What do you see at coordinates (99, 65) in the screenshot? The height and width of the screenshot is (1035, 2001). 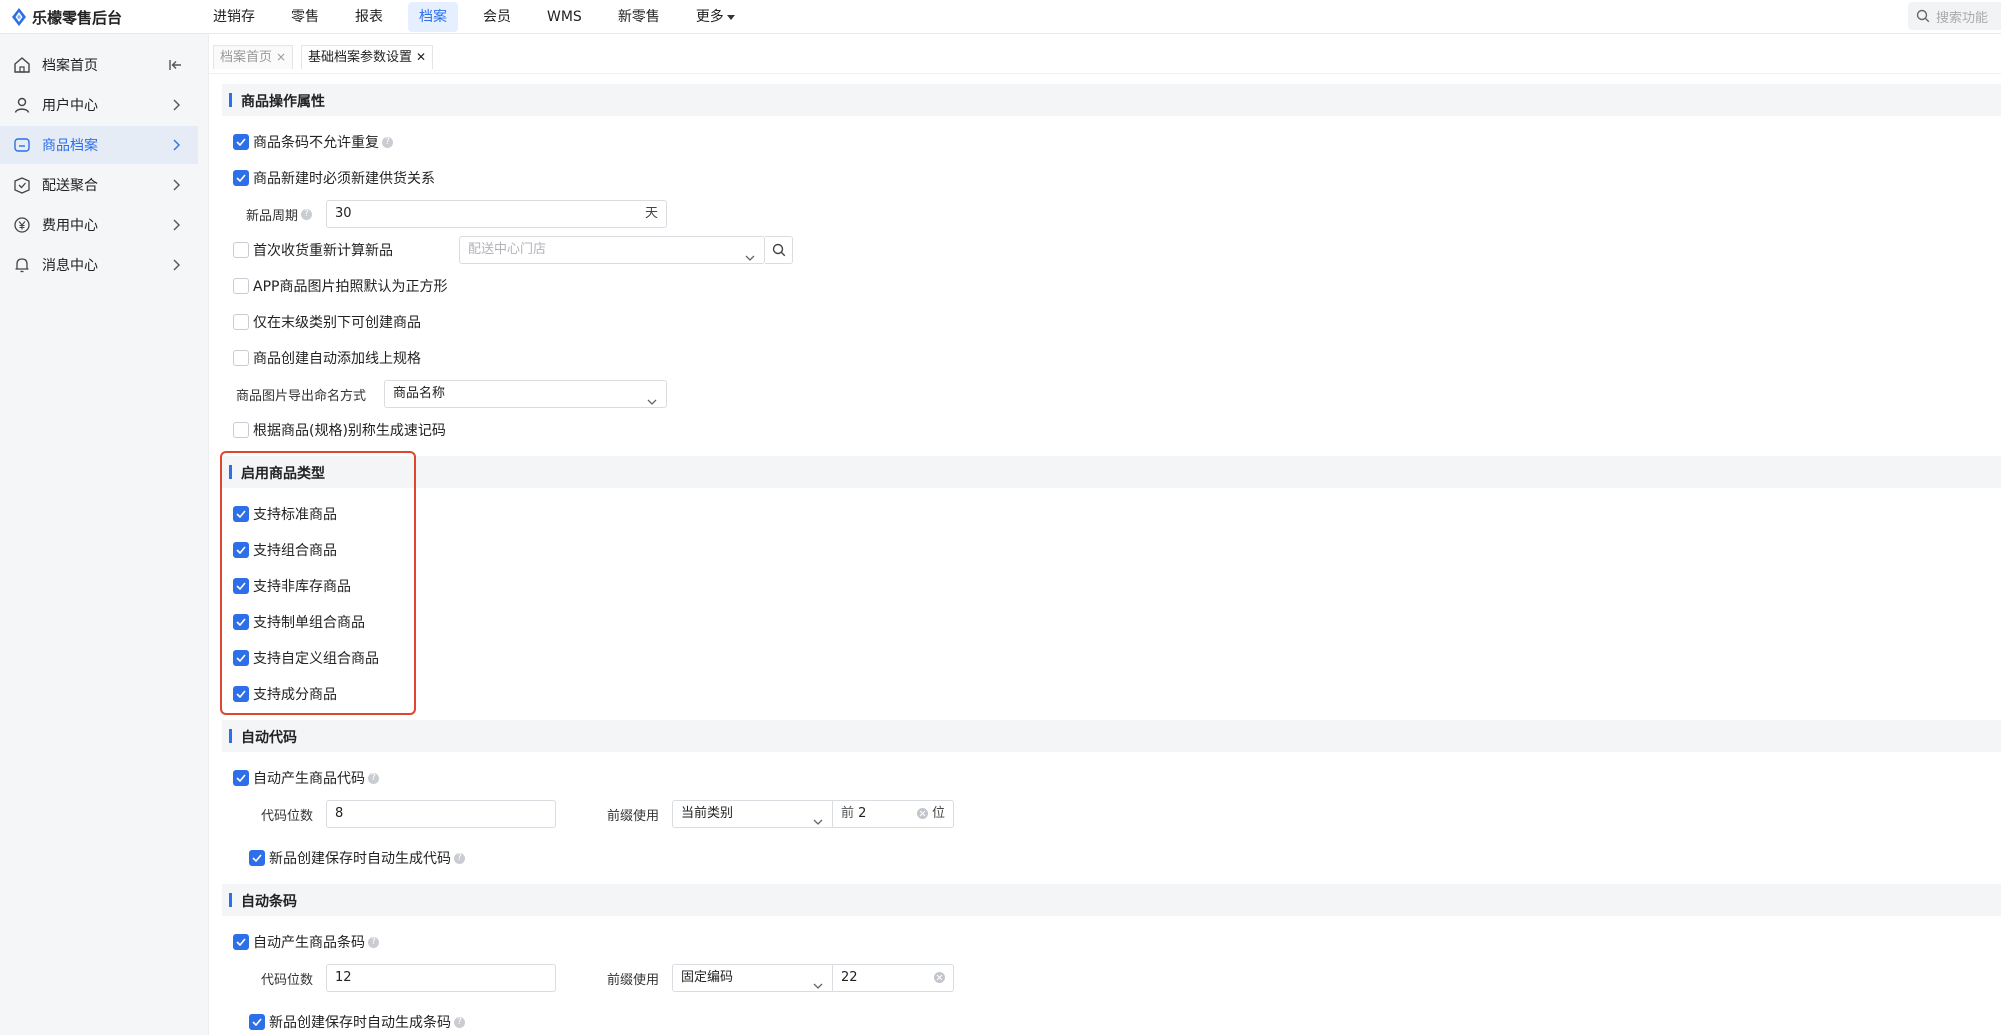 I see `sidebar-item-archive-home: 档案首页` at bounding box center [99, 65].